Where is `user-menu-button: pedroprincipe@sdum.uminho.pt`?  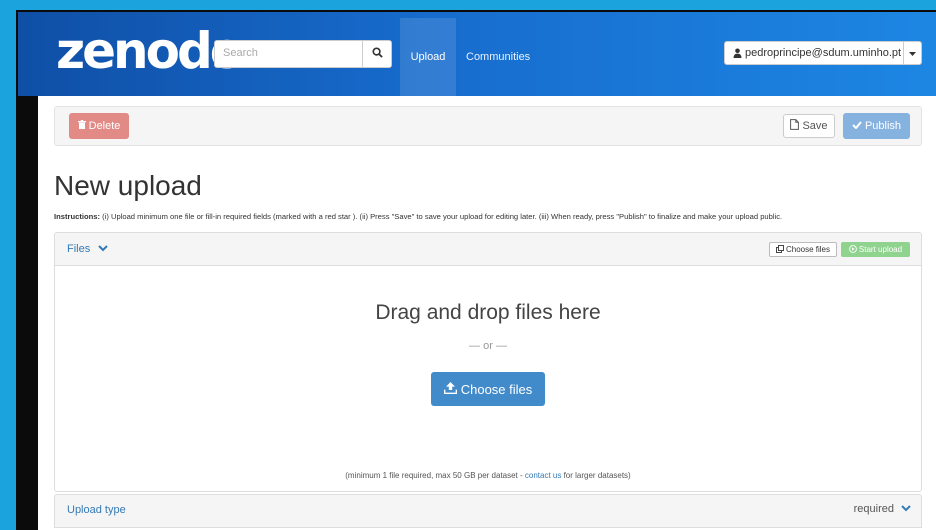 user-menu-button: pedroprincipe@sdum.uminho.pt is located at coordinates (814, 53).